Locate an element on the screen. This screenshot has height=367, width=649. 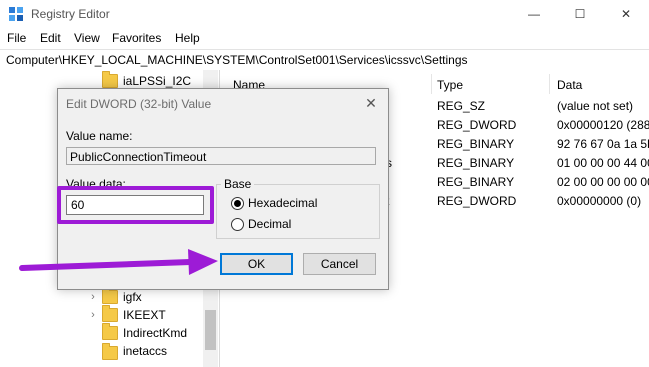
maximize-button: ☐ is located at coordinates (580, 14).